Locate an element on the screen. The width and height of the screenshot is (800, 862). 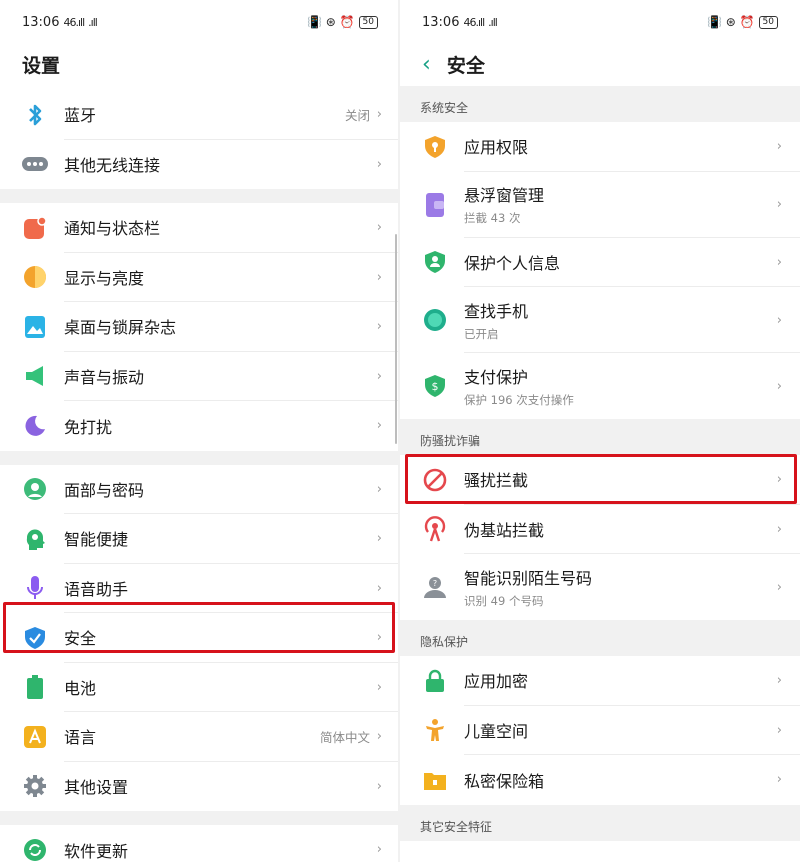
settings-item-bluetooth: 蓝牙 关闭 › is located at coordinates (200, 115).